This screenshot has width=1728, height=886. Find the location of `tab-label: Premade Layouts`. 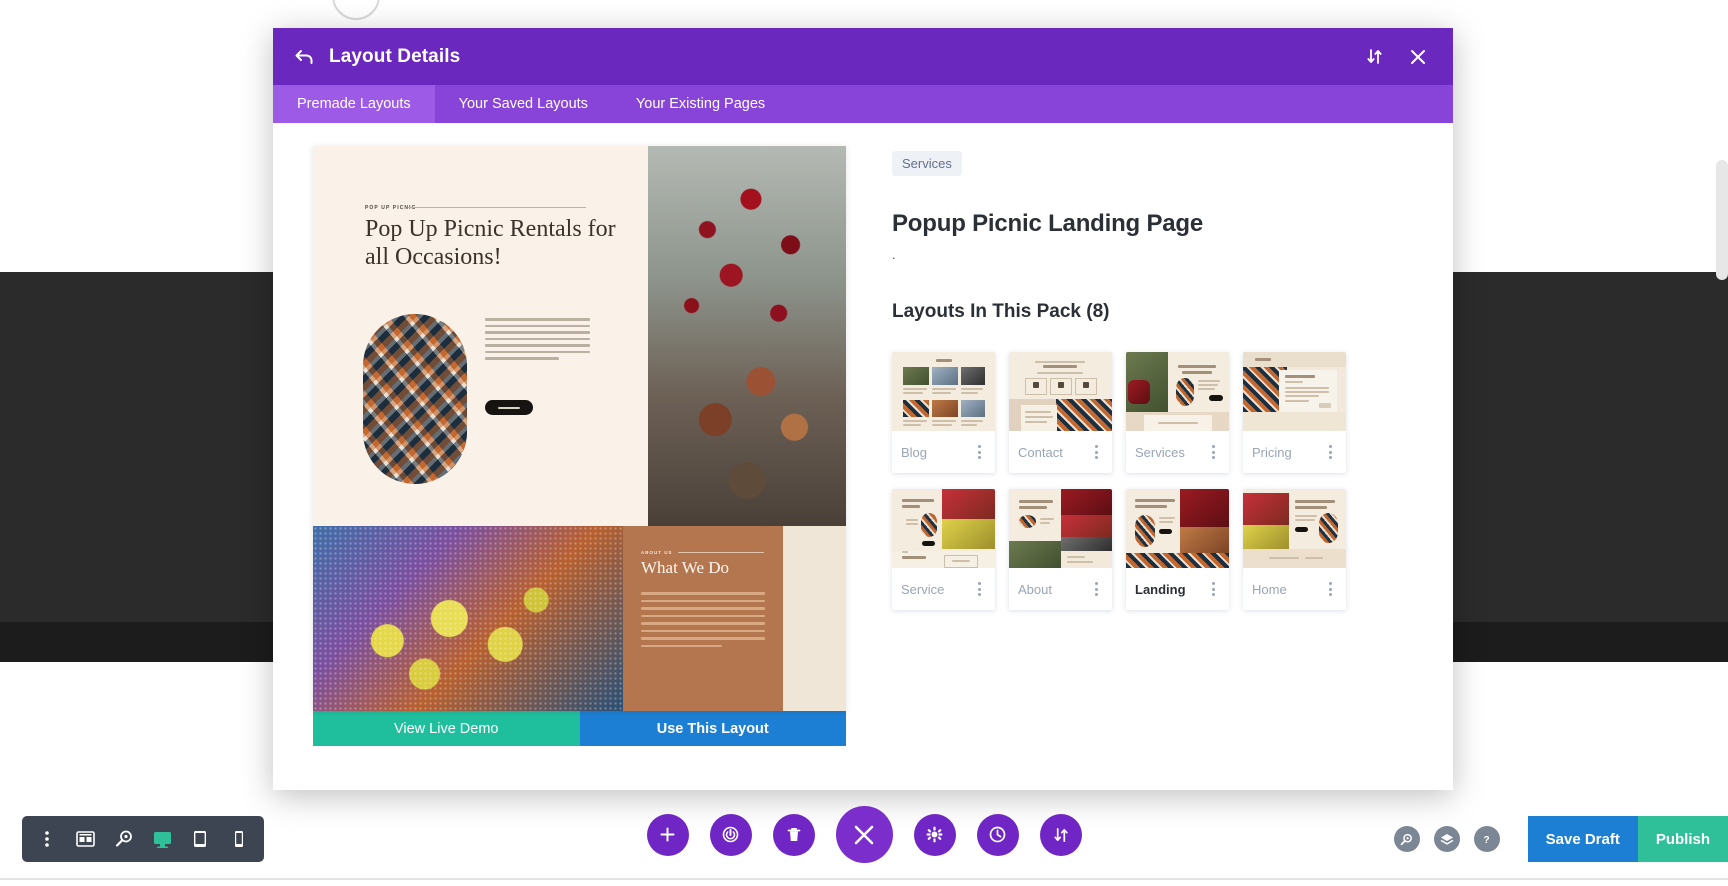

tab-label: Premade Layouts is located at coordinates (354, 104).